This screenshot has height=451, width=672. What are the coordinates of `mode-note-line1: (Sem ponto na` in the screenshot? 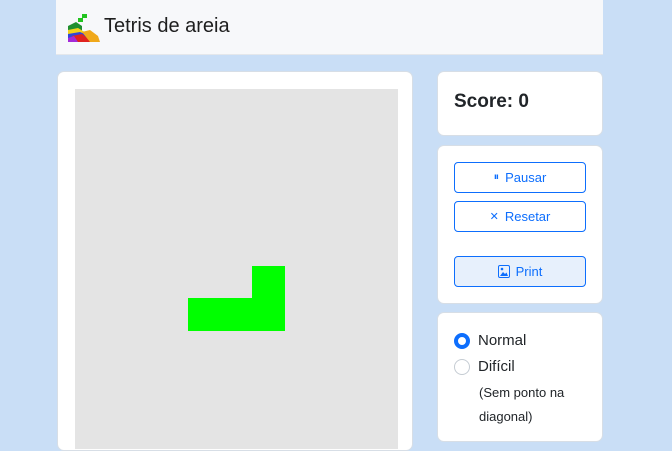 It's located at (522, 392).